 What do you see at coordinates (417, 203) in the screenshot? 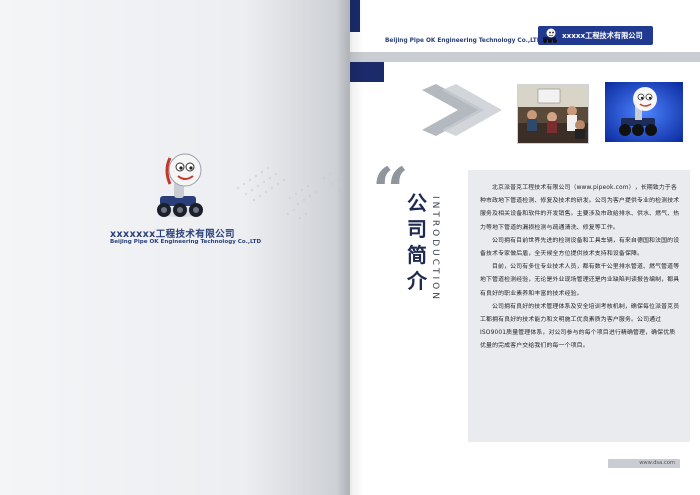
I see `section-title-char: 公` at bounding box center [417, 203].